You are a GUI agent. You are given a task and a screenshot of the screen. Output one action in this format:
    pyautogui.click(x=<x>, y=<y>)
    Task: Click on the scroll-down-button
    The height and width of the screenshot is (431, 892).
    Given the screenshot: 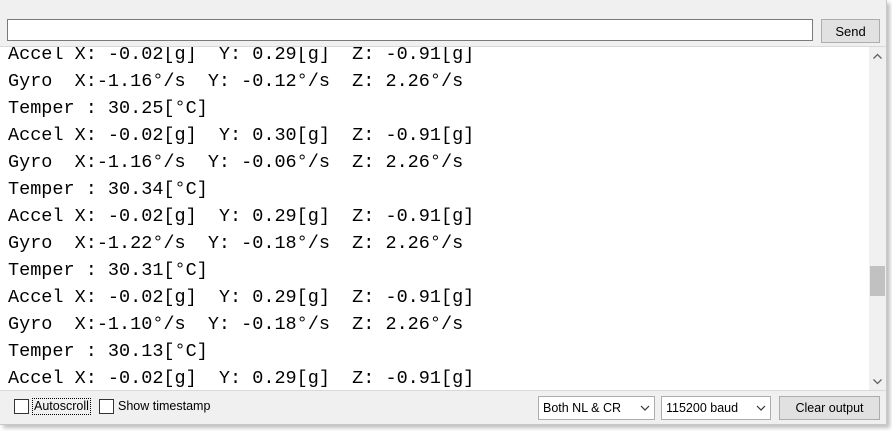 What is the action you would take?
    pyautogui.click(x=877, y=381)
    